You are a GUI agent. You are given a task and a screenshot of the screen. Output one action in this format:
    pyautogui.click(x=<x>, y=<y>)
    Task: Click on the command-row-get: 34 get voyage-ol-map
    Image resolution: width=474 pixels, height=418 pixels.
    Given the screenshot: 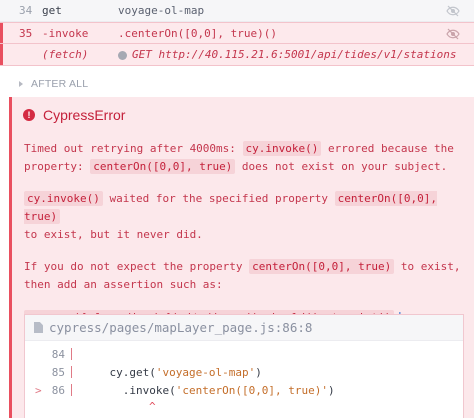 What is the action you would take?
    pyautogui.click(x=237, y=11)
    